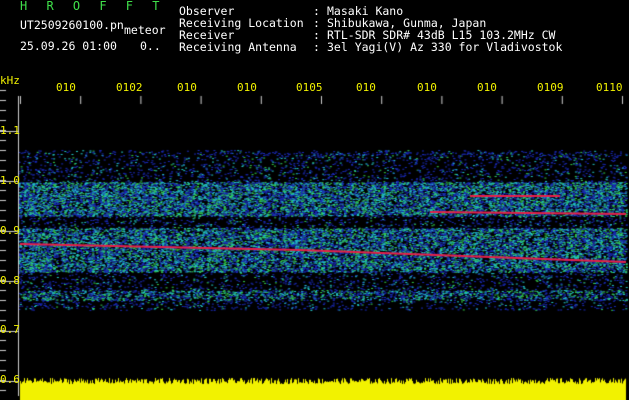 The height and width of the screenshot is (400, 629). I want to click on date-time: 25.09.26 01:00, so click(68, 46).